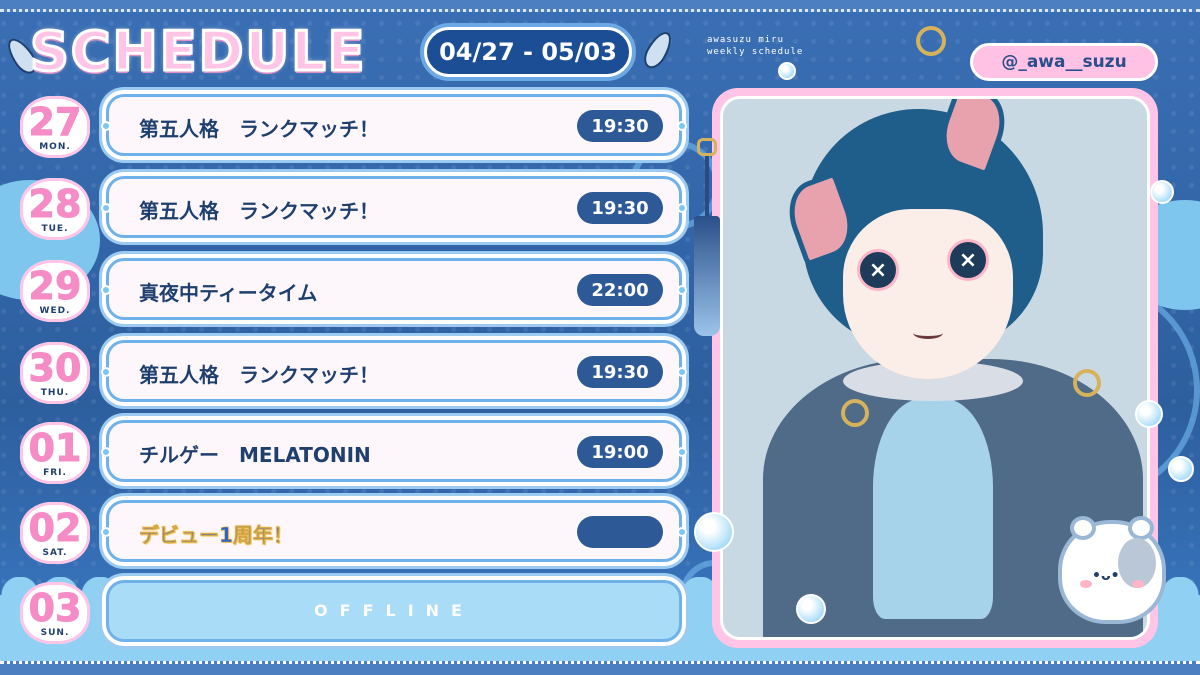 This screenshot has height=675, width=1200. I want to click on schedule-row: 27 MON. 第五人格 ランクマッチ！ 19:30, so click(350, 126).